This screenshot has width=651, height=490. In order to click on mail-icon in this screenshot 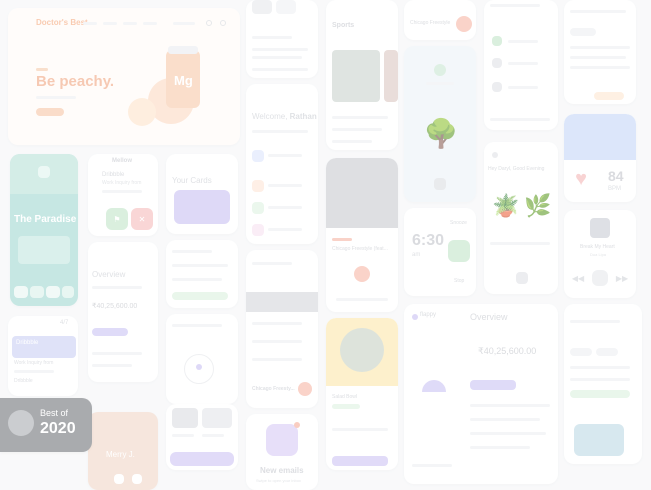, I will do `click(282, 440)`.